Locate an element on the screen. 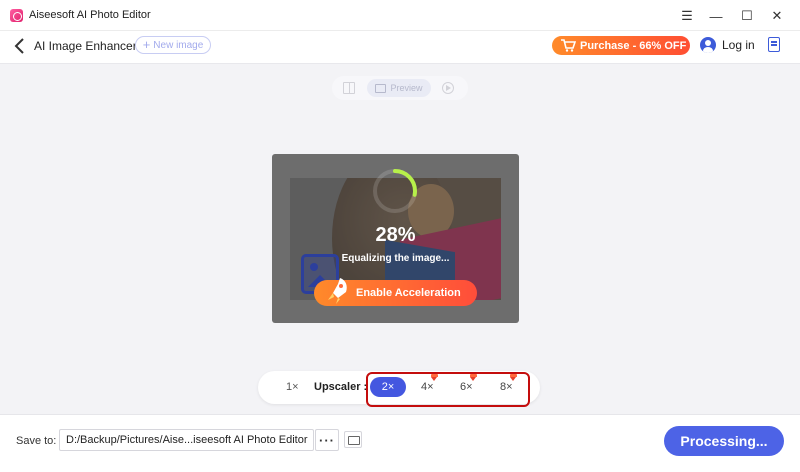  scale-option-6x-label: 6× is located at coordinates (466, 387).